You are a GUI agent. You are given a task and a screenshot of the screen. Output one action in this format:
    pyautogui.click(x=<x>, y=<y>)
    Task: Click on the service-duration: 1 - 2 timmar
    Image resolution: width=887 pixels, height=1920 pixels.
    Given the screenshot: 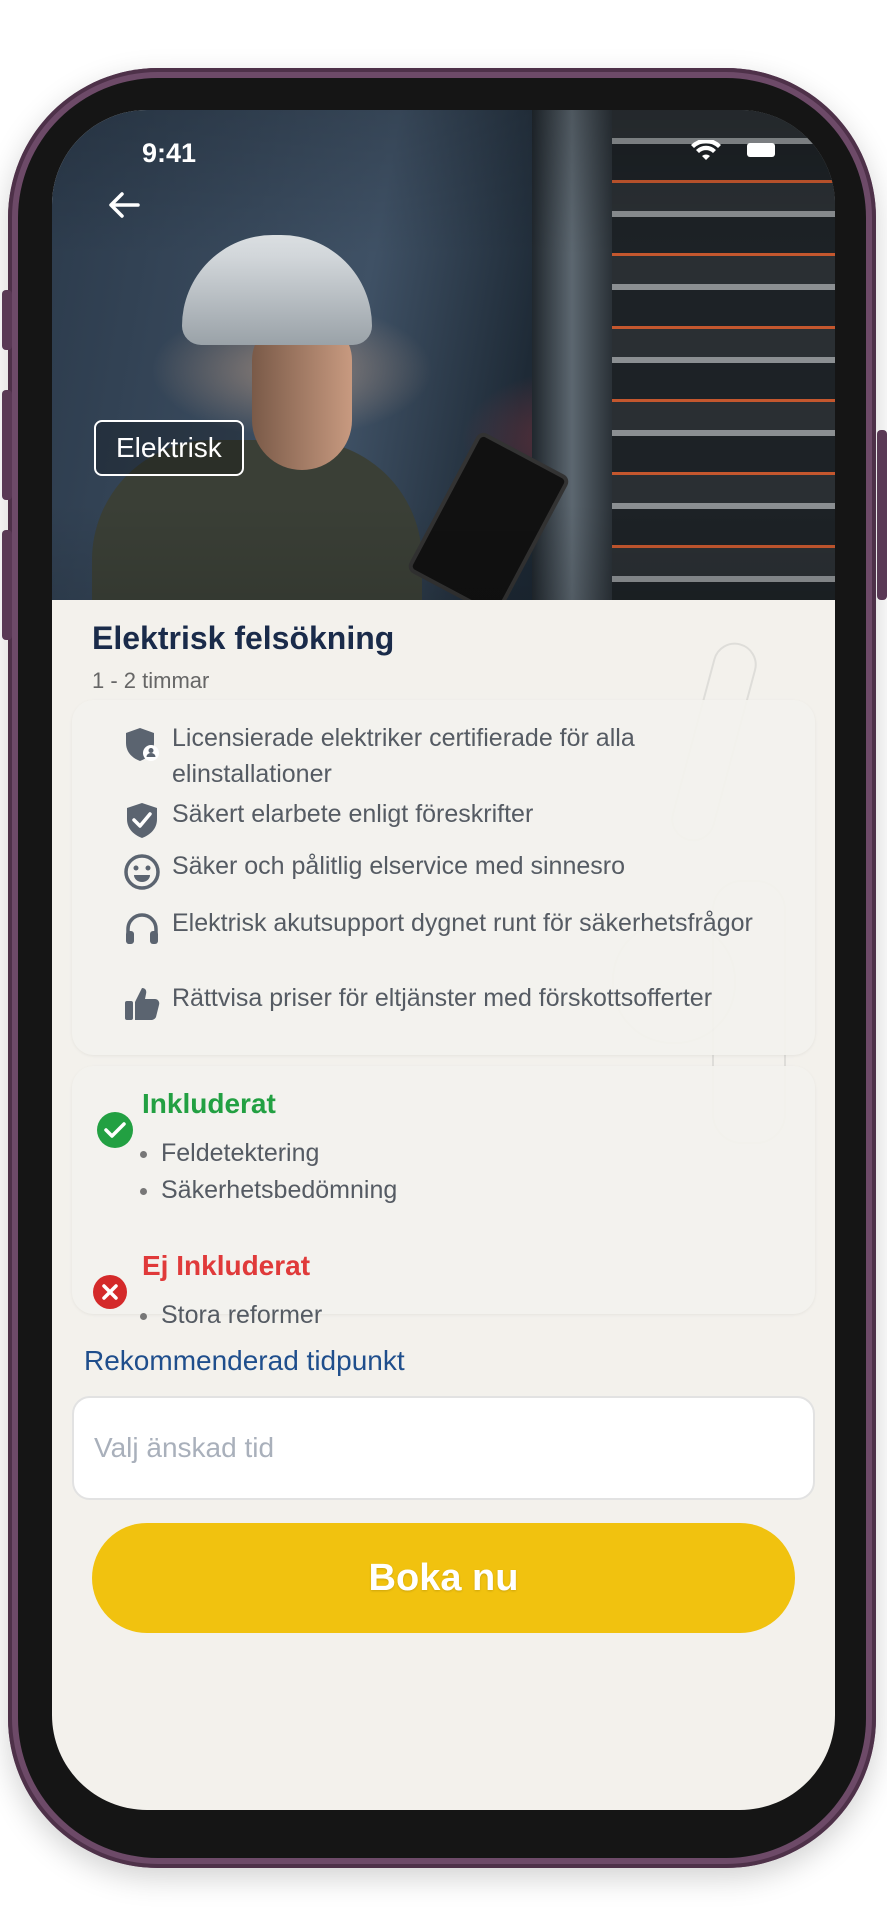 What is the action you would take?
    pyautogui.click(x=151, y=680)
    